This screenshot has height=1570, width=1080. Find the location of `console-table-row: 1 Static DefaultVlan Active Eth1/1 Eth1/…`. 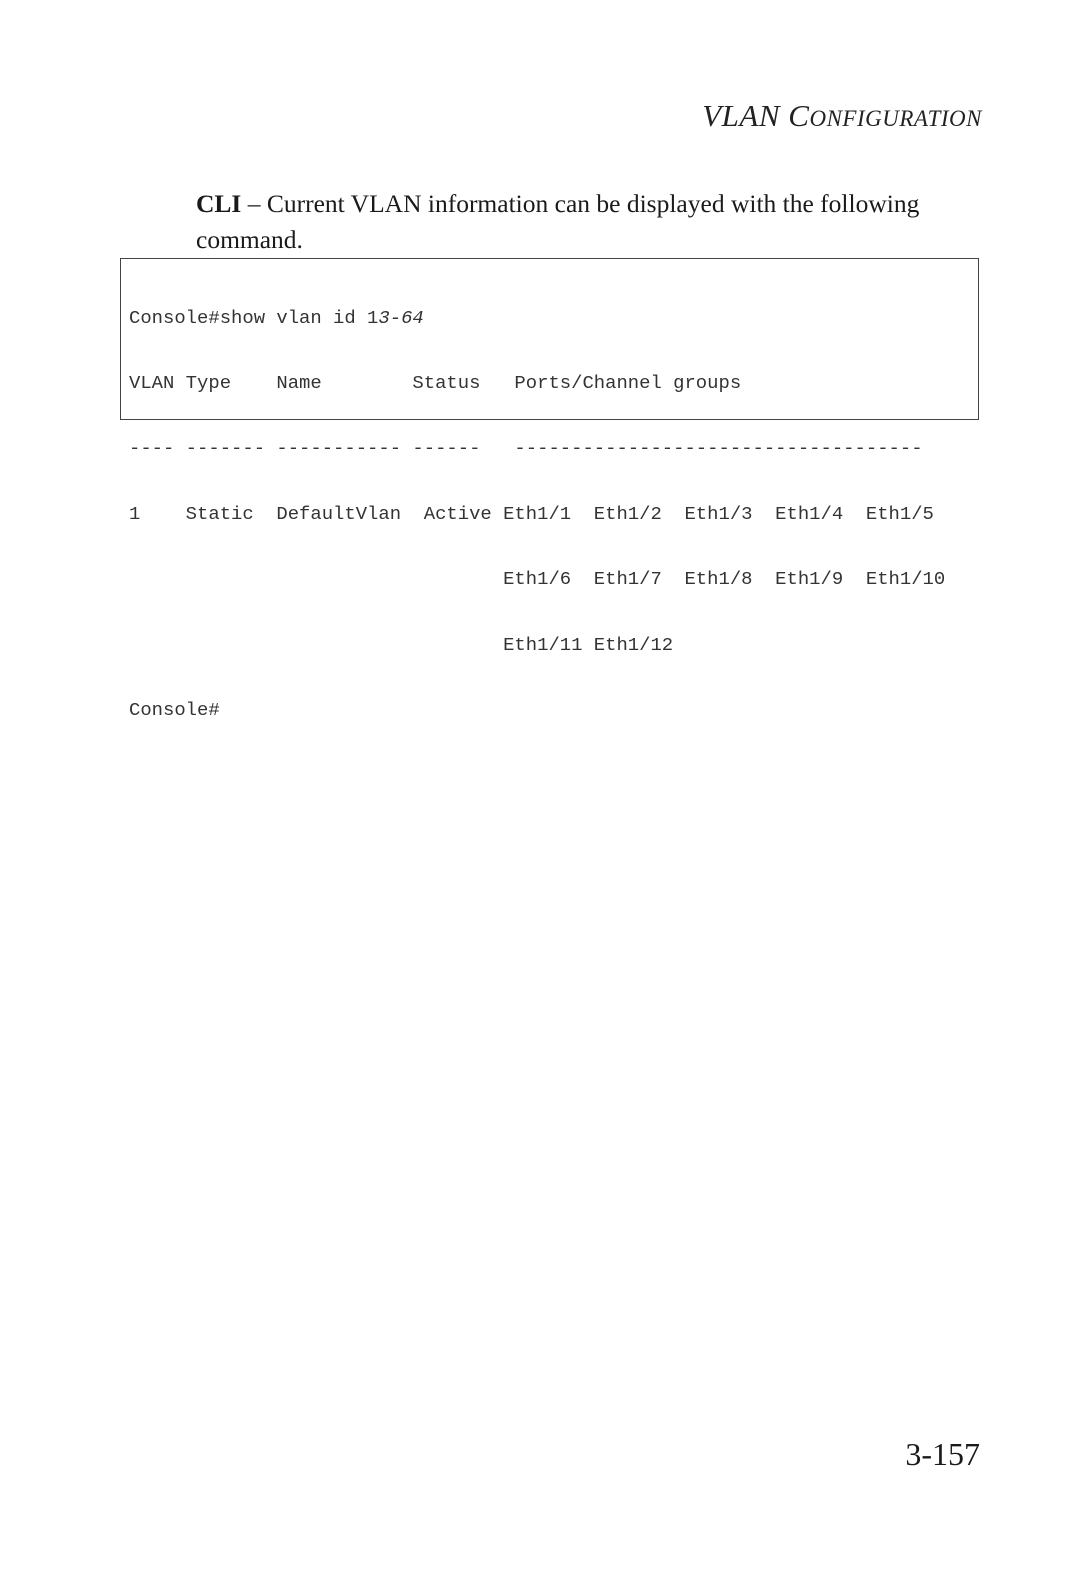

console-table-row: 1 Static DefaultVlan Active Eth1/1 Eth1/… is located at coordinates (531, 513).